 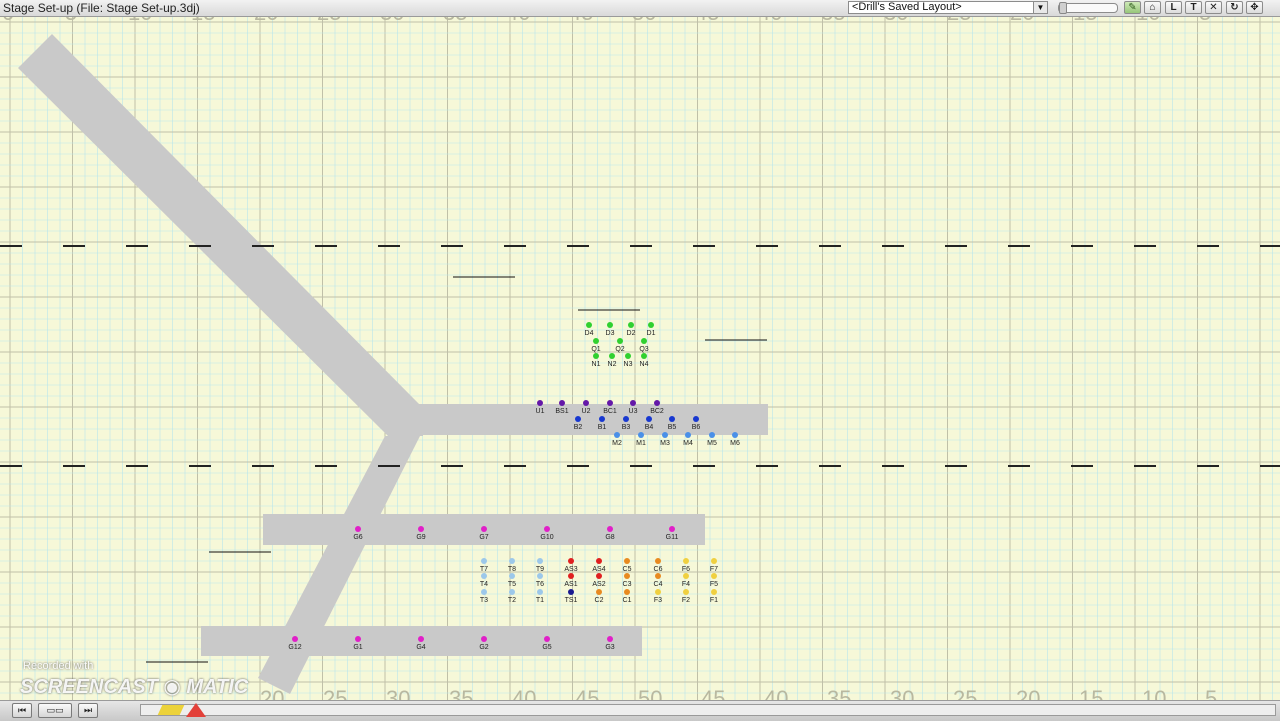 What do you see at coordinates (1152, 7) in the screenshot?
I see `home-icon: ⌂` at bounding box center [1152, 7].